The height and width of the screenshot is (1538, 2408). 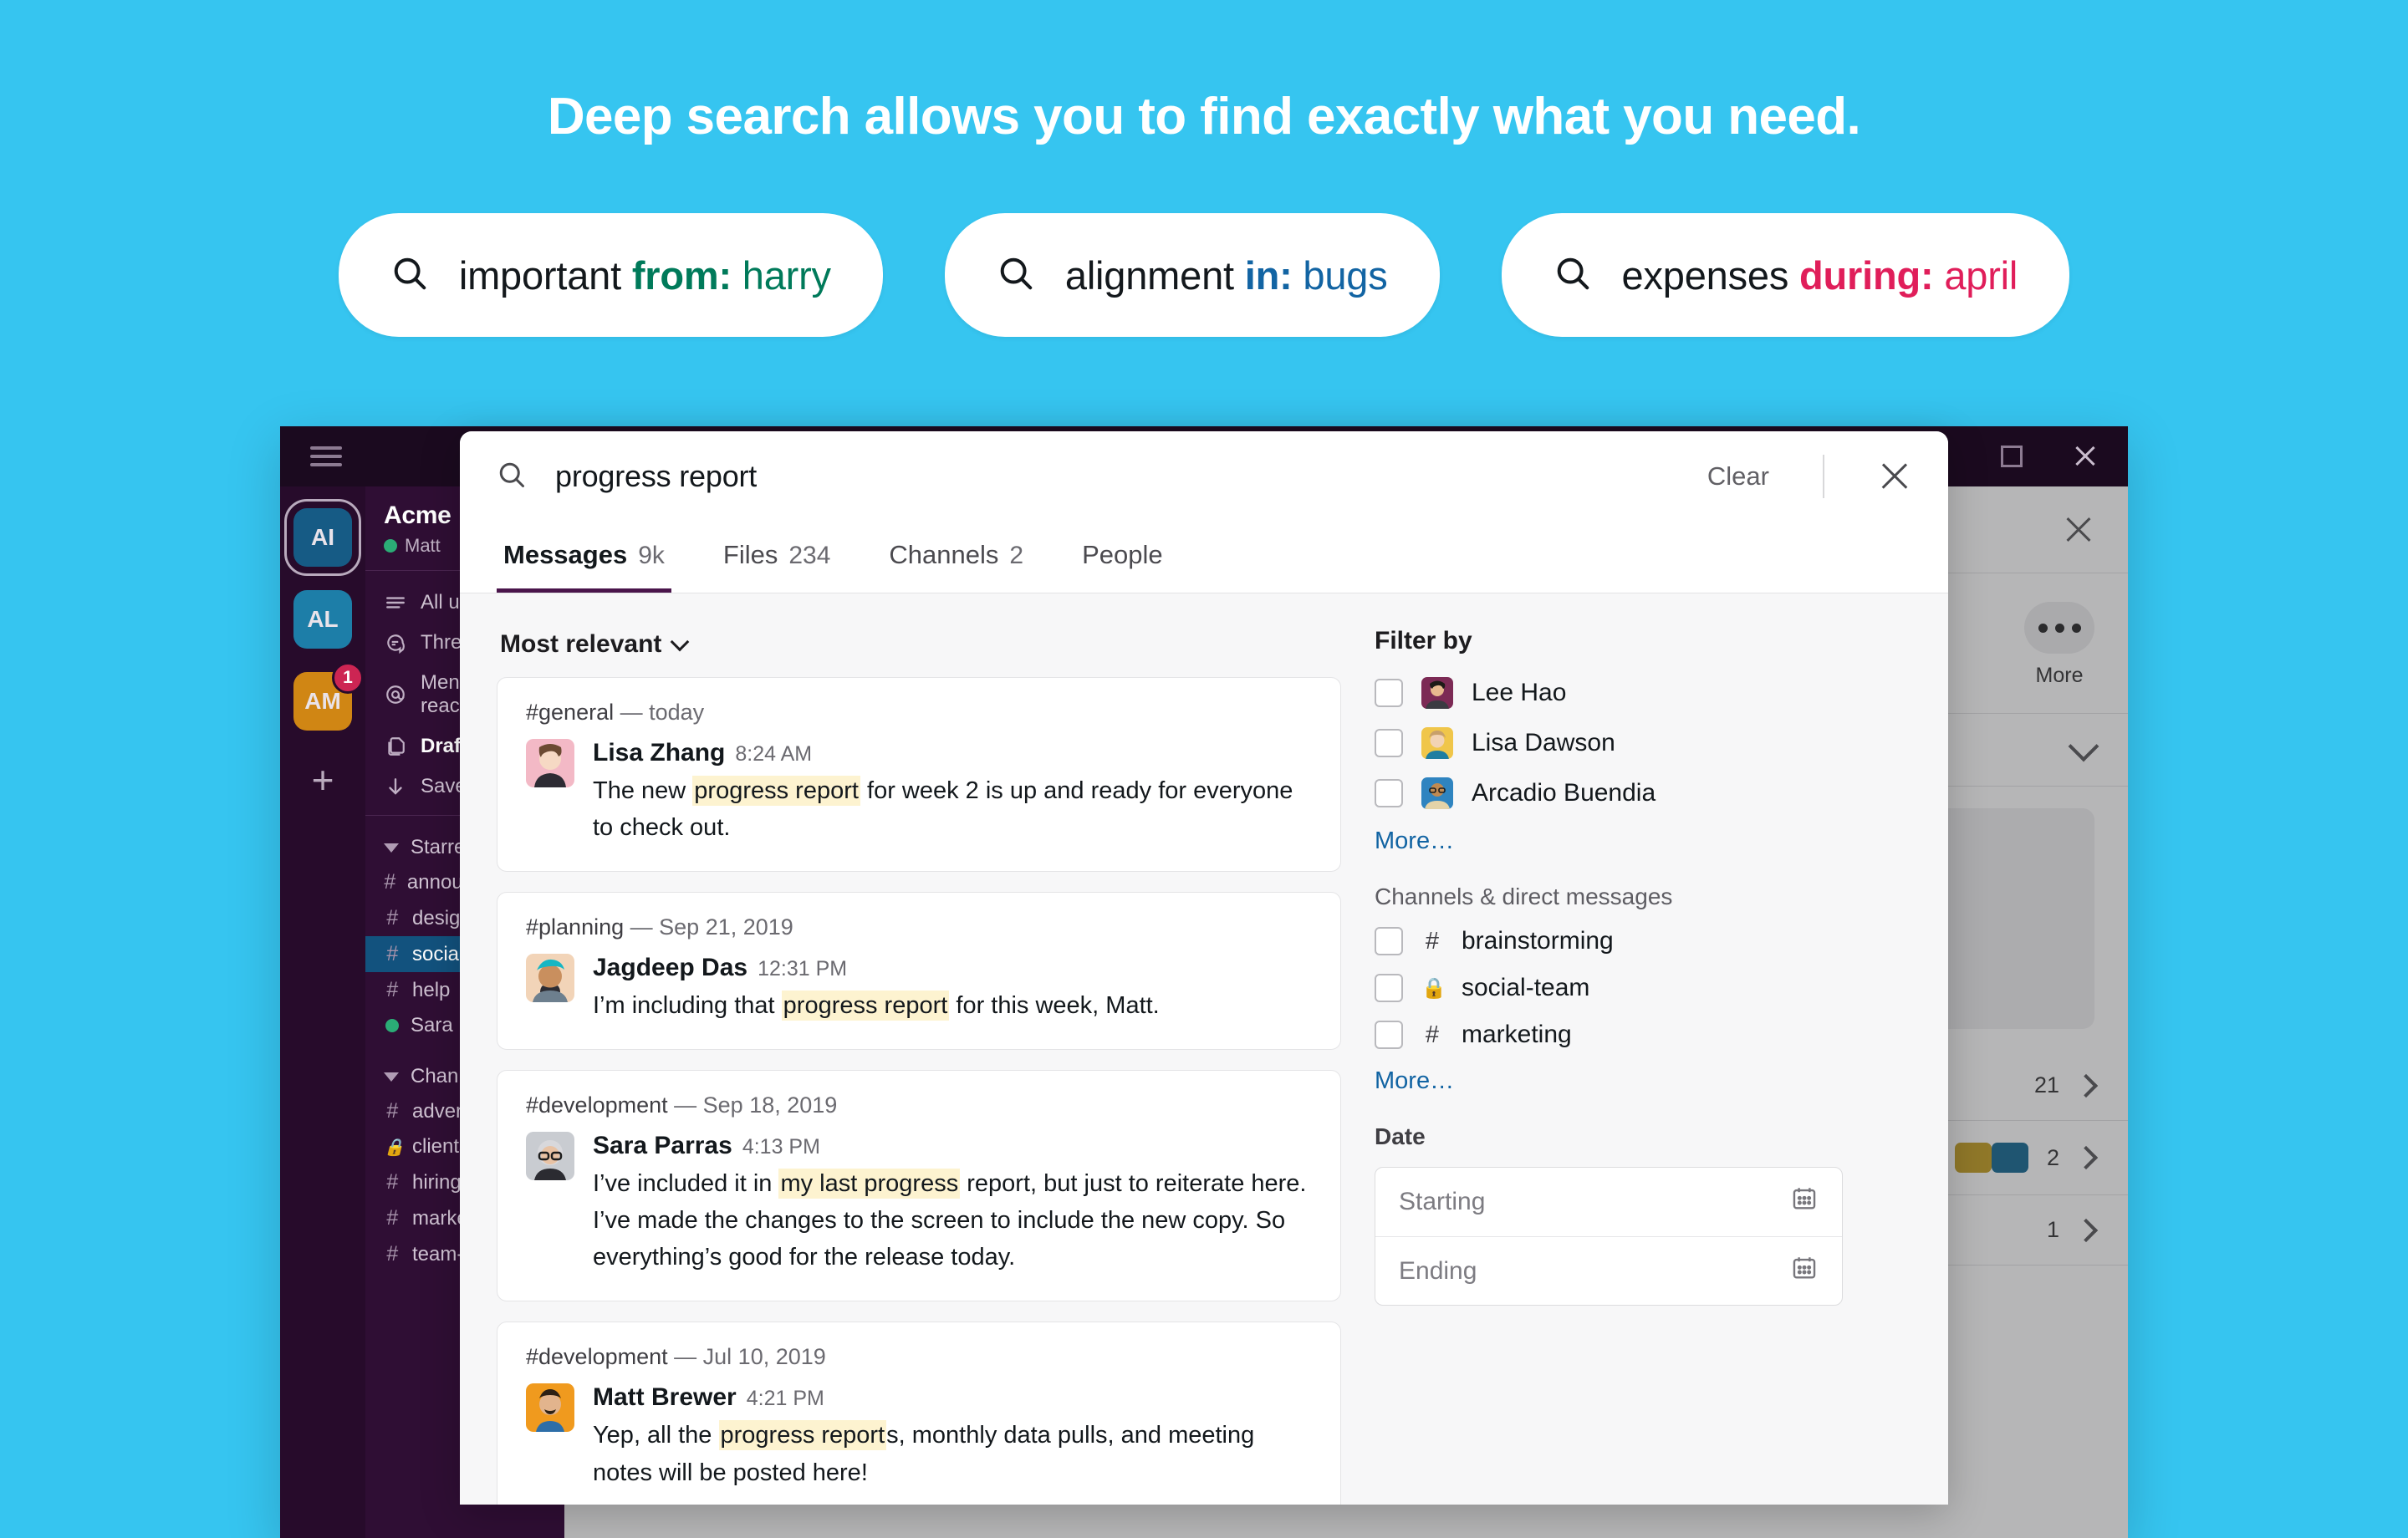 I want to click on result-meta: #development — Jul 10, 2019, so click(x=676, y=1357).